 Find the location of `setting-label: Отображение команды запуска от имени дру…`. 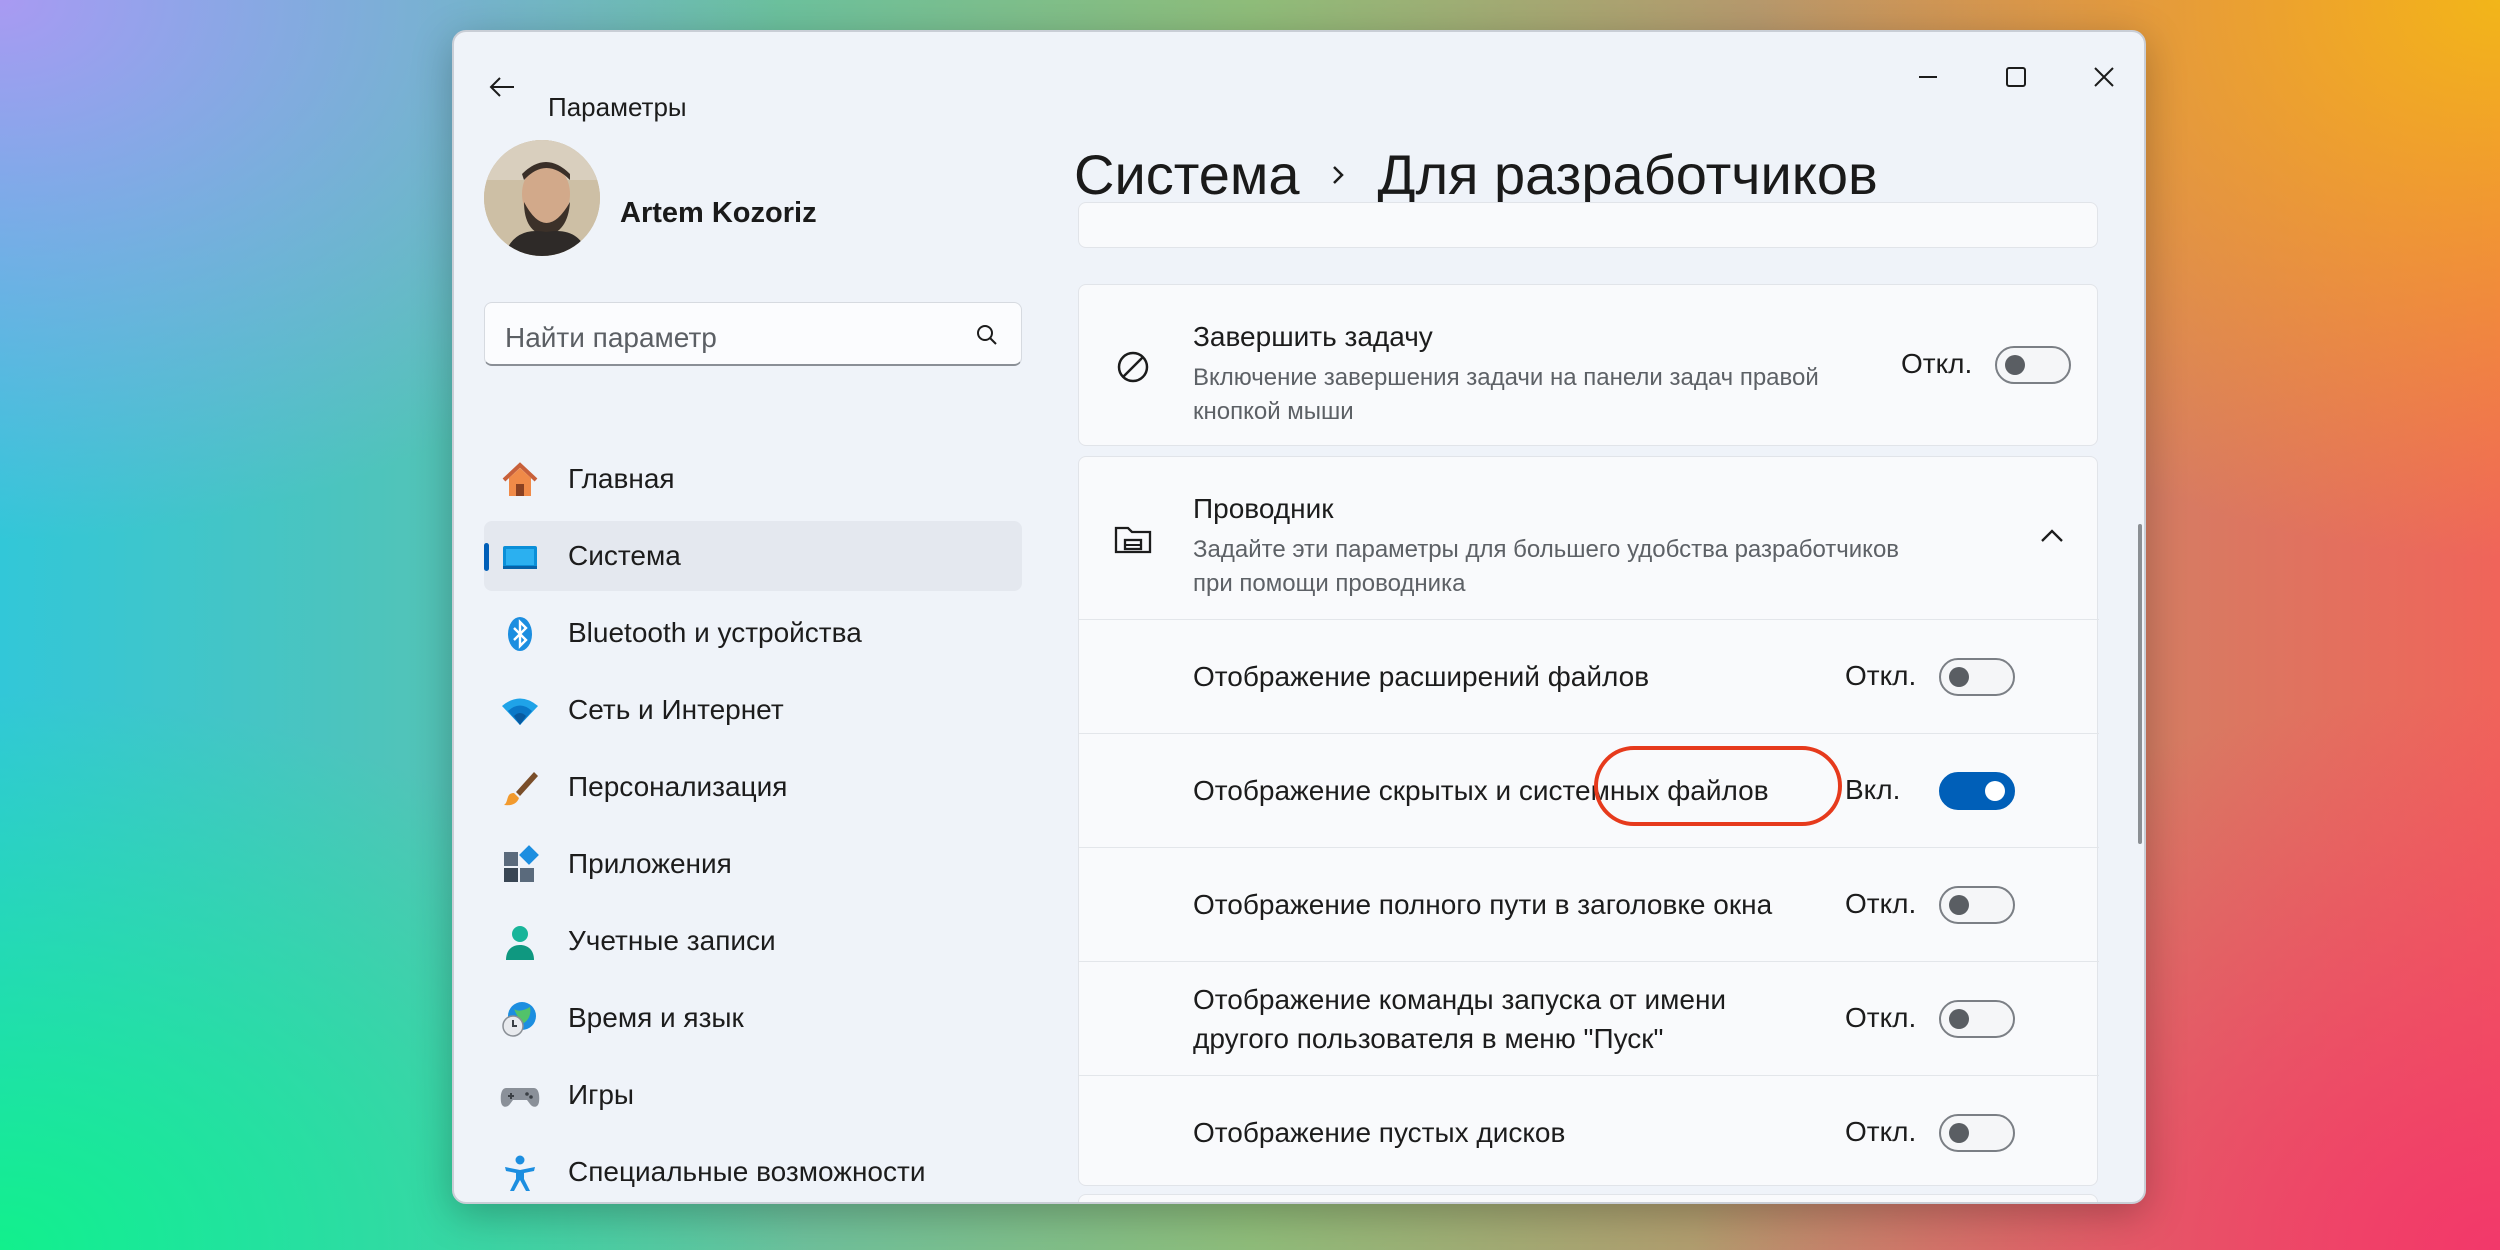

setting-label: Отображение команды запуска от имени дру… is located at coordinates (1460, 1019).